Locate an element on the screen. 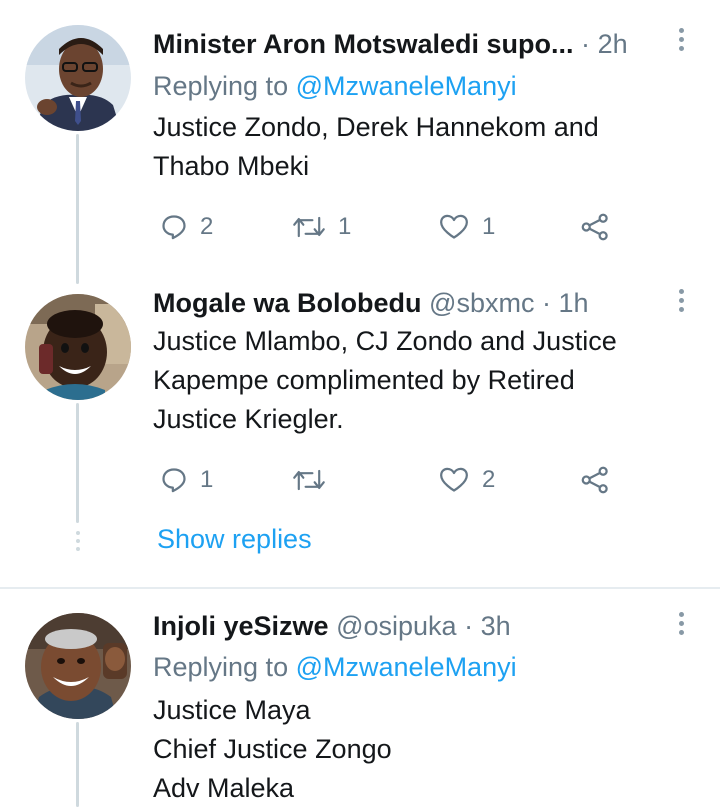 This screenshot has width=720, height=808. tweet-text-line: Justice Kriegler. is located at coordinates (248, 419).